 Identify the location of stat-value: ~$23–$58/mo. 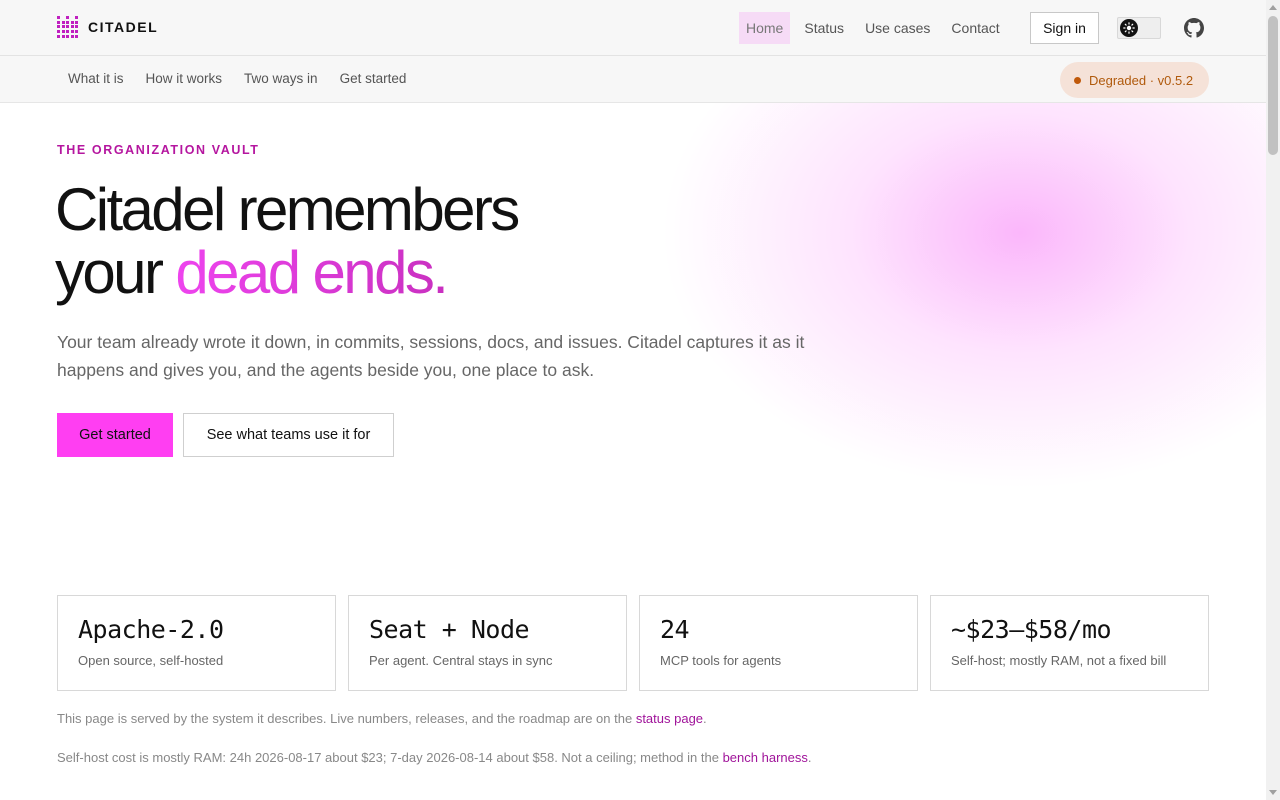
(1031, 629).